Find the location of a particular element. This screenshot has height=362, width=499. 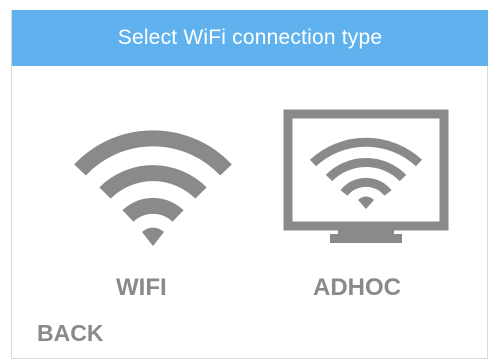

monitor-wifi-icon is located at coordinates (366, 176).